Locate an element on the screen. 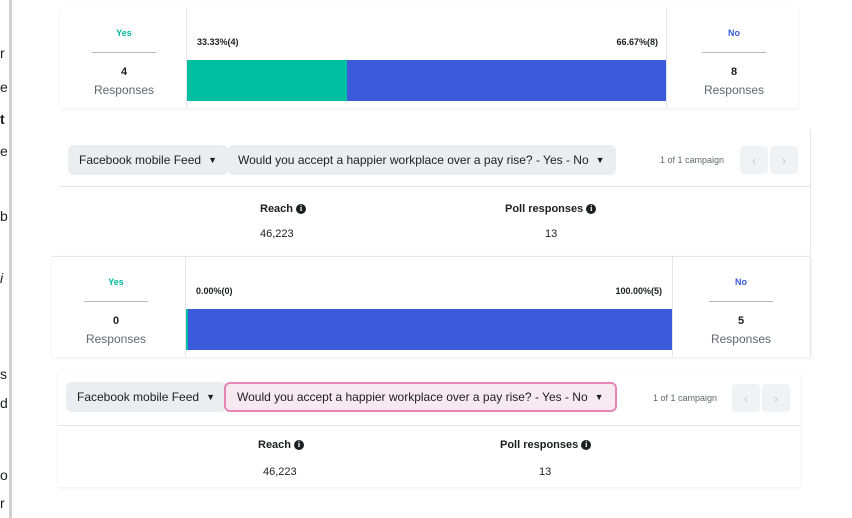 This screenshot has width=852, height=518. left-clipped-panel: r e t e b i s d o r is located at coordinates (6, 259).